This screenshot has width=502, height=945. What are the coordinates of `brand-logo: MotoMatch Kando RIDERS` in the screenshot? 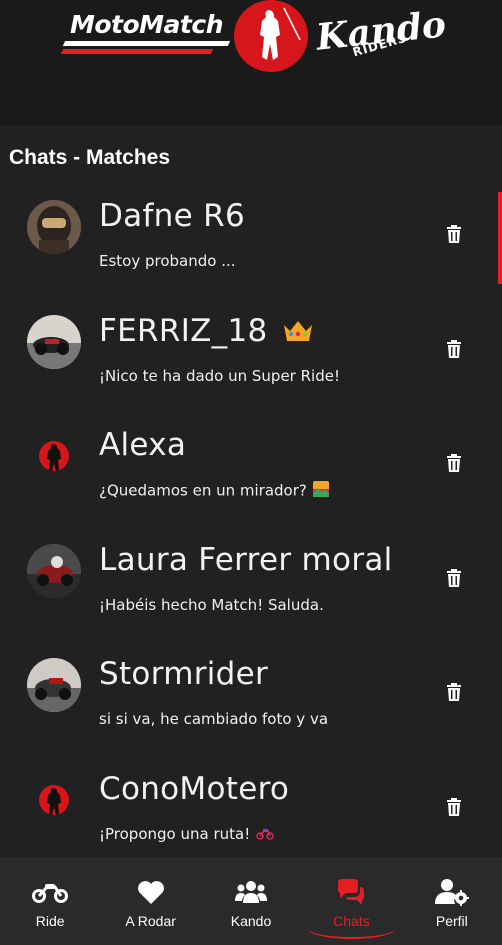 It's located at (254, 37).